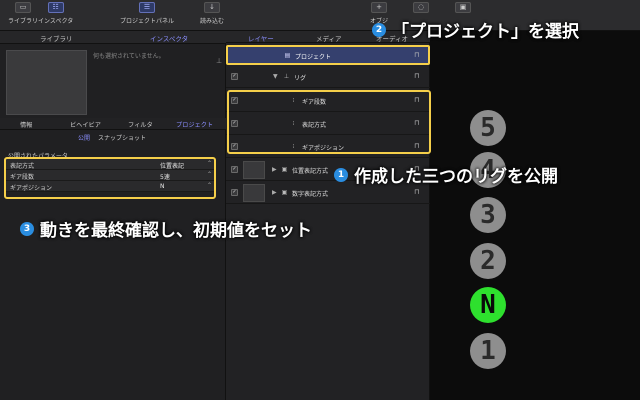 This screenshot has height=400, width=640. What do you see at coordinates (84, 137) in the screenshot?
I see `tab-publish: 公開` at bounding box center [84, 137].